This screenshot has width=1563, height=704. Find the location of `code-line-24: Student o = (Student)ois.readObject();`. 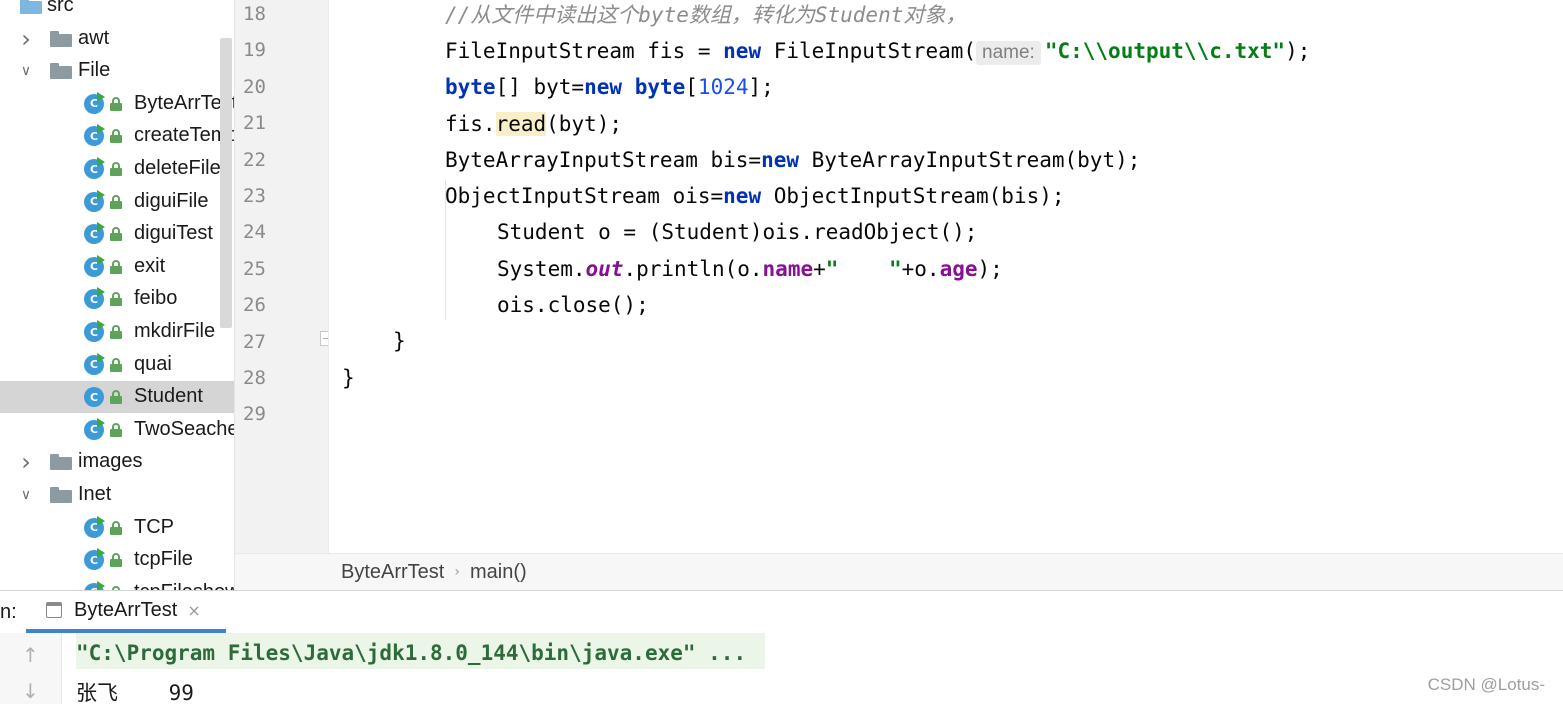

code-line-24: Student o = (Student)ois.readObject(); is located at coordinates (737, 232).